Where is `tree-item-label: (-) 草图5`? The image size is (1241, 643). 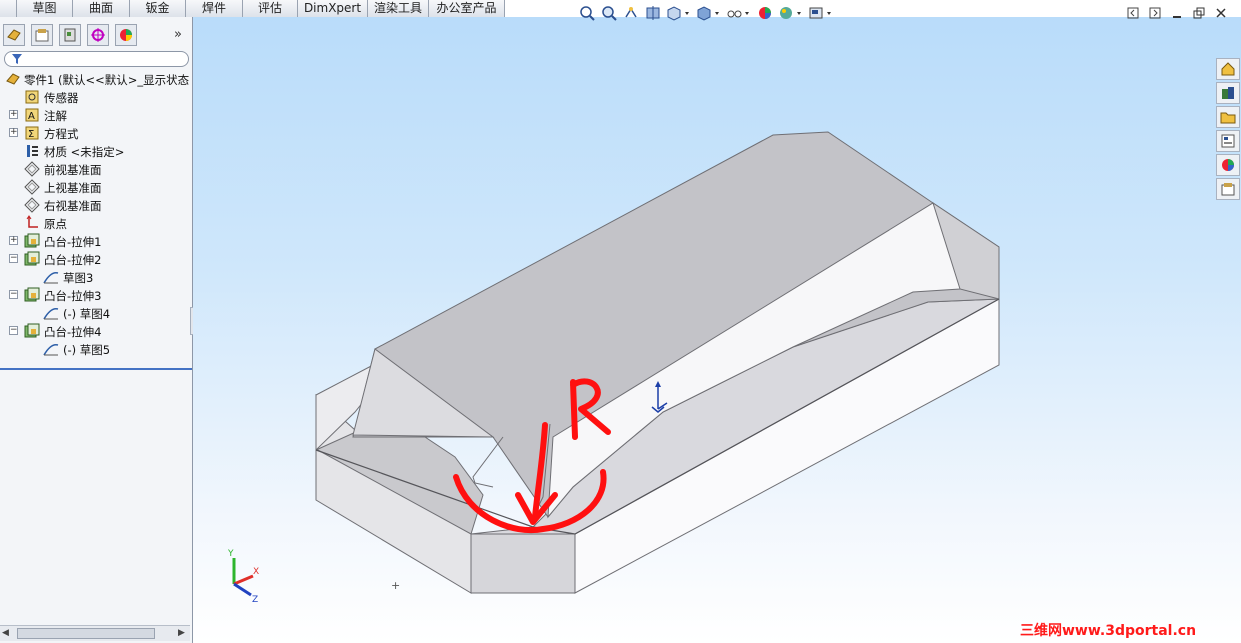
tree-item-label: (-) 草图5 is located at coordinates (87, 350).